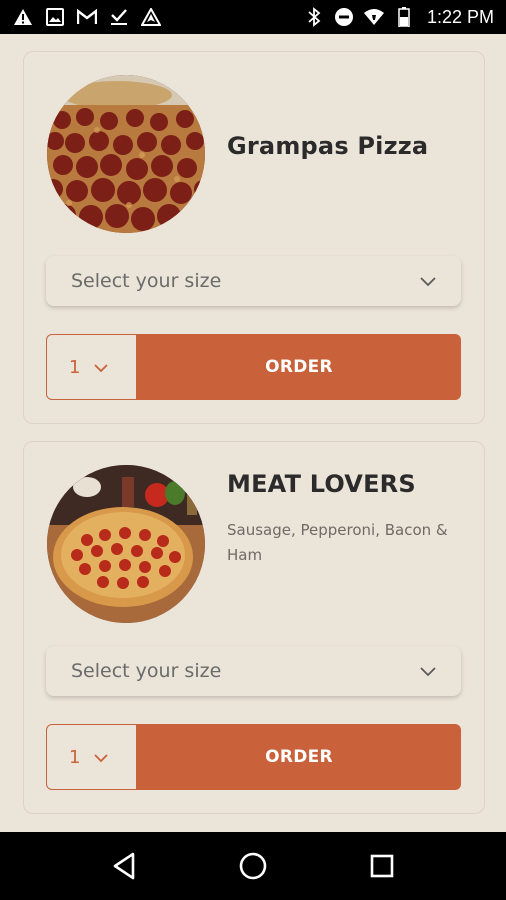 This screenshot has width=506, height=900. Describe the element at coordinates (314, 17) in the screenshot. I see `bluetooth-icon` at that location.